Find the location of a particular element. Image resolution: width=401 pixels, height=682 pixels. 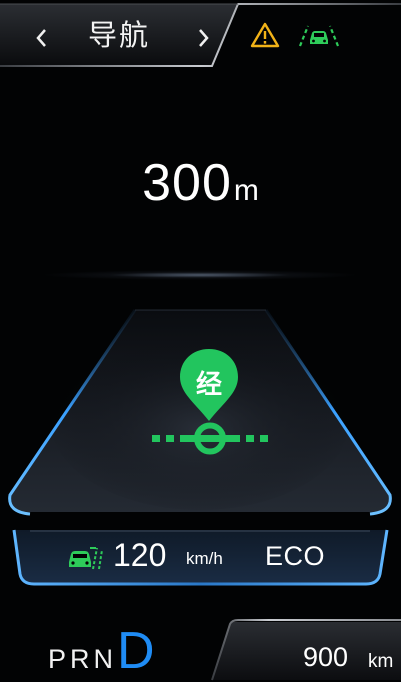

bottom-bar-frame is located at coordinates (306, 650).